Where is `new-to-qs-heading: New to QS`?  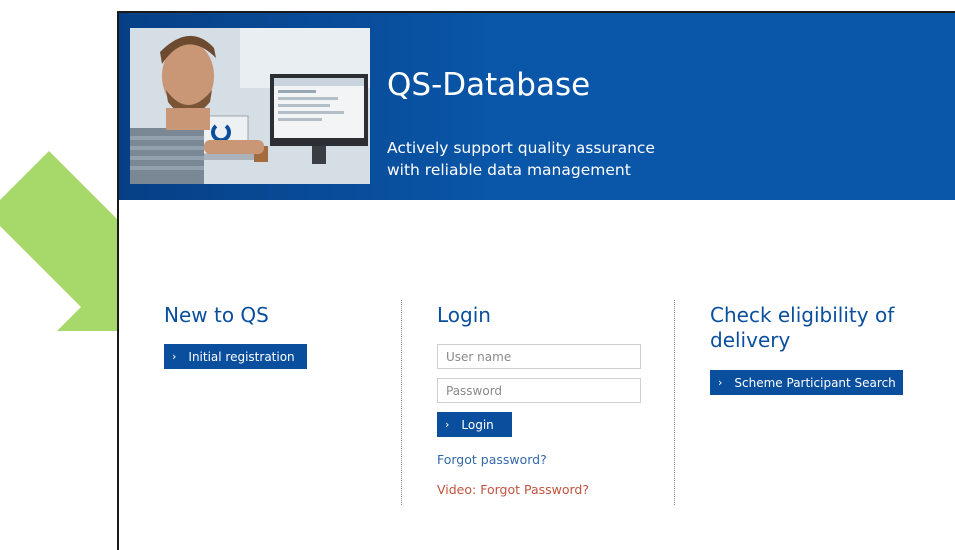
new-to-qs-heading: New to QS is located at coordinates (216, 315).